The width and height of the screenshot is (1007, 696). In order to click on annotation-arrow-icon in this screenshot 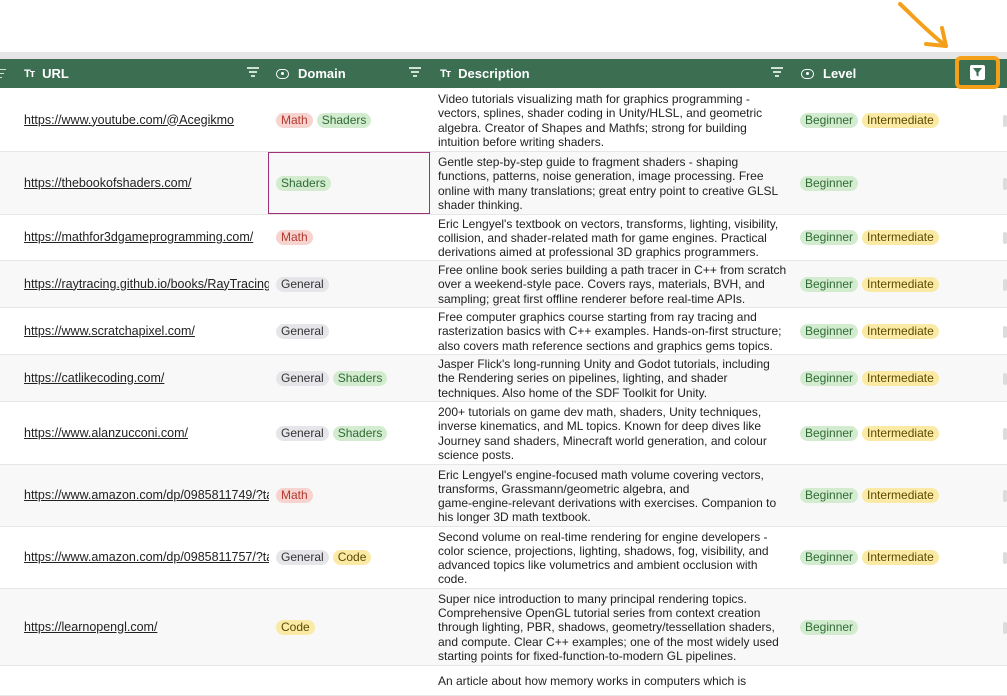, I will do `click(923, 25)`.